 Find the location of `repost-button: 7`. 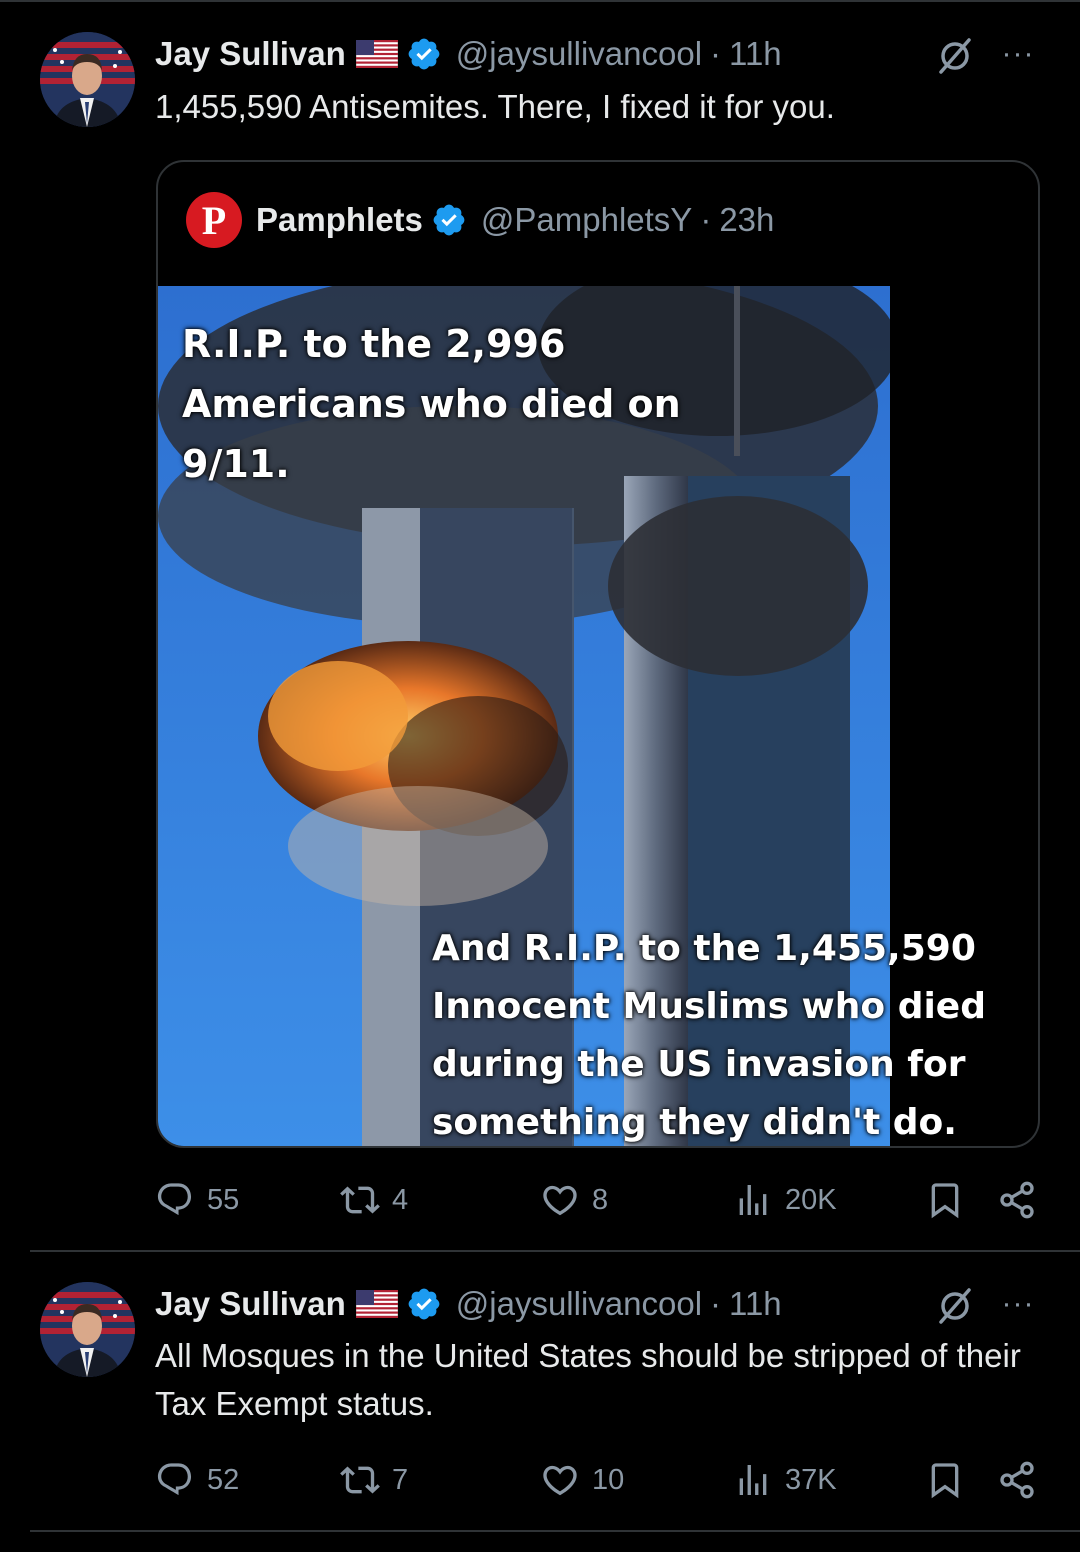

repost-button: 7 is located at coordinates (374, 1480).